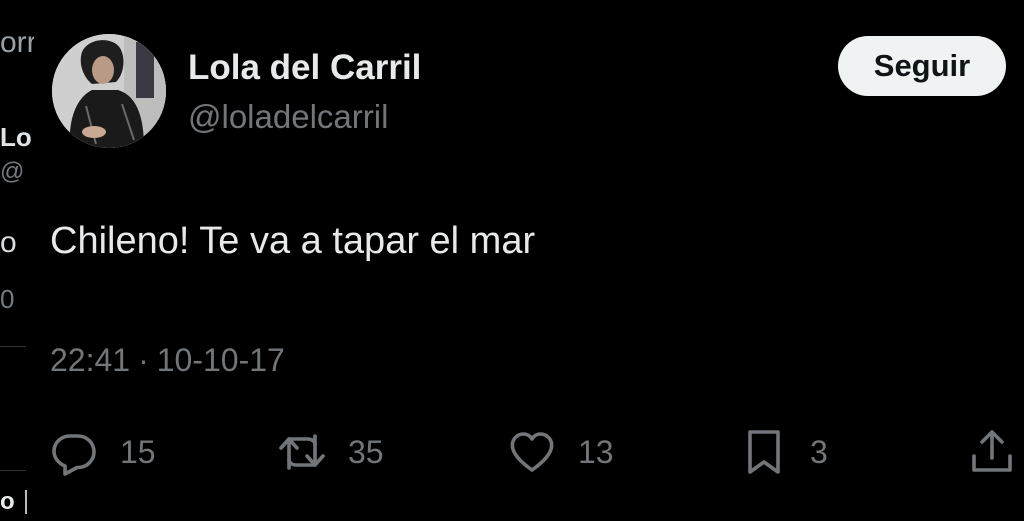 Image resolution: width=1024 pixels, height=521 pixels. I want to click on bookmark-button: 3, so click(784, 452).